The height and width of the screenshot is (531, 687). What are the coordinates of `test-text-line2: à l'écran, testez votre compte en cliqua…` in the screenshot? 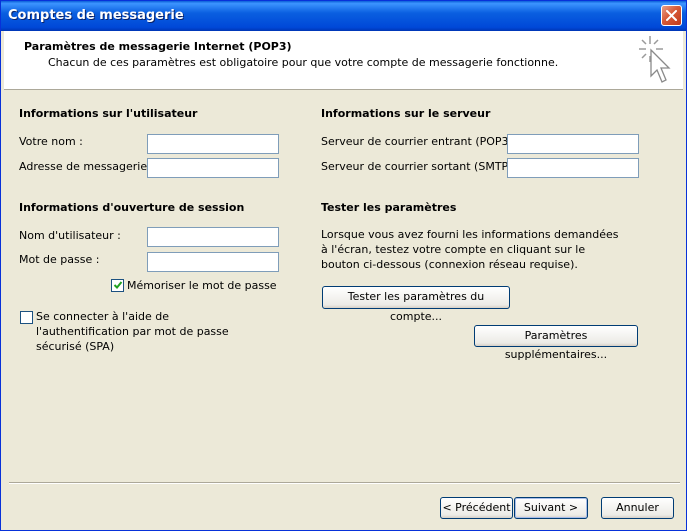 It's located at (453, 249).